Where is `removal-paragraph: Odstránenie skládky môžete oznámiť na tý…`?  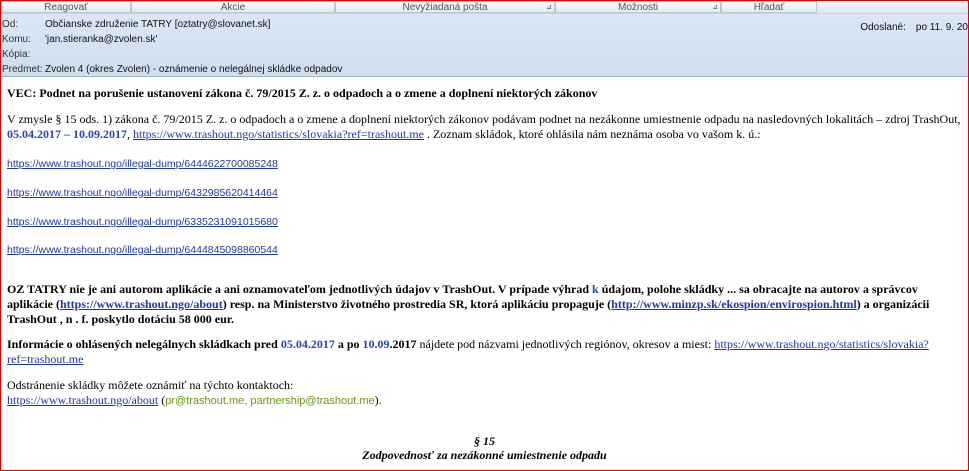 removal-paragraph: Odstránenie skládky môžete oznámiť na tý… is located at coordinates (484, 393).